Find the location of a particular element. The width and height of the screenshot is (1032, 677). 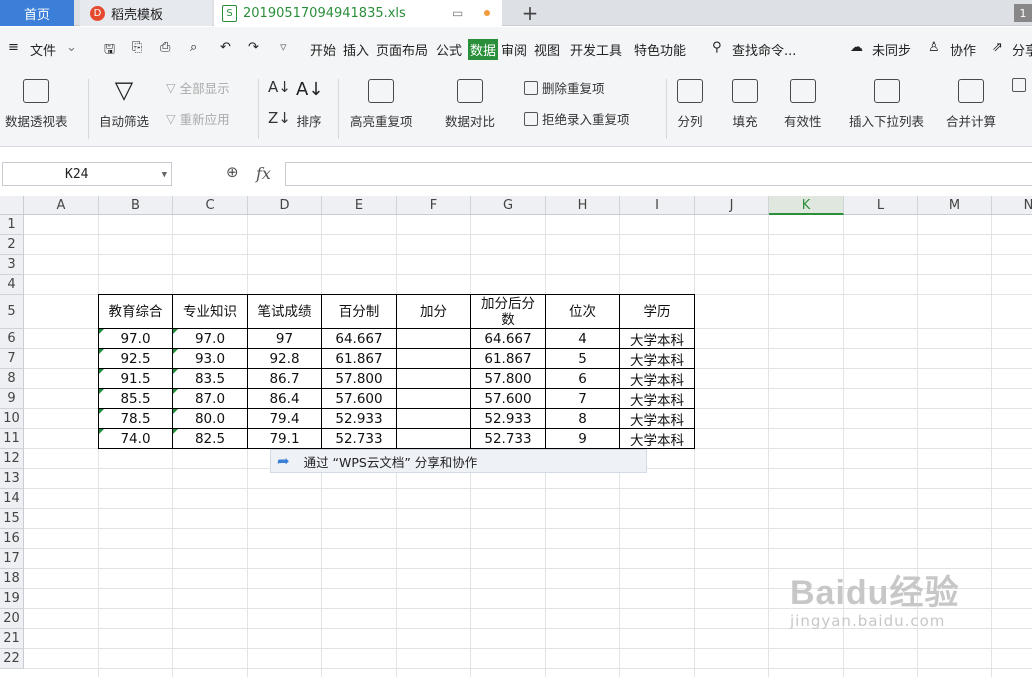

table-cell: 92.5 is located at coordinates (135, 358).